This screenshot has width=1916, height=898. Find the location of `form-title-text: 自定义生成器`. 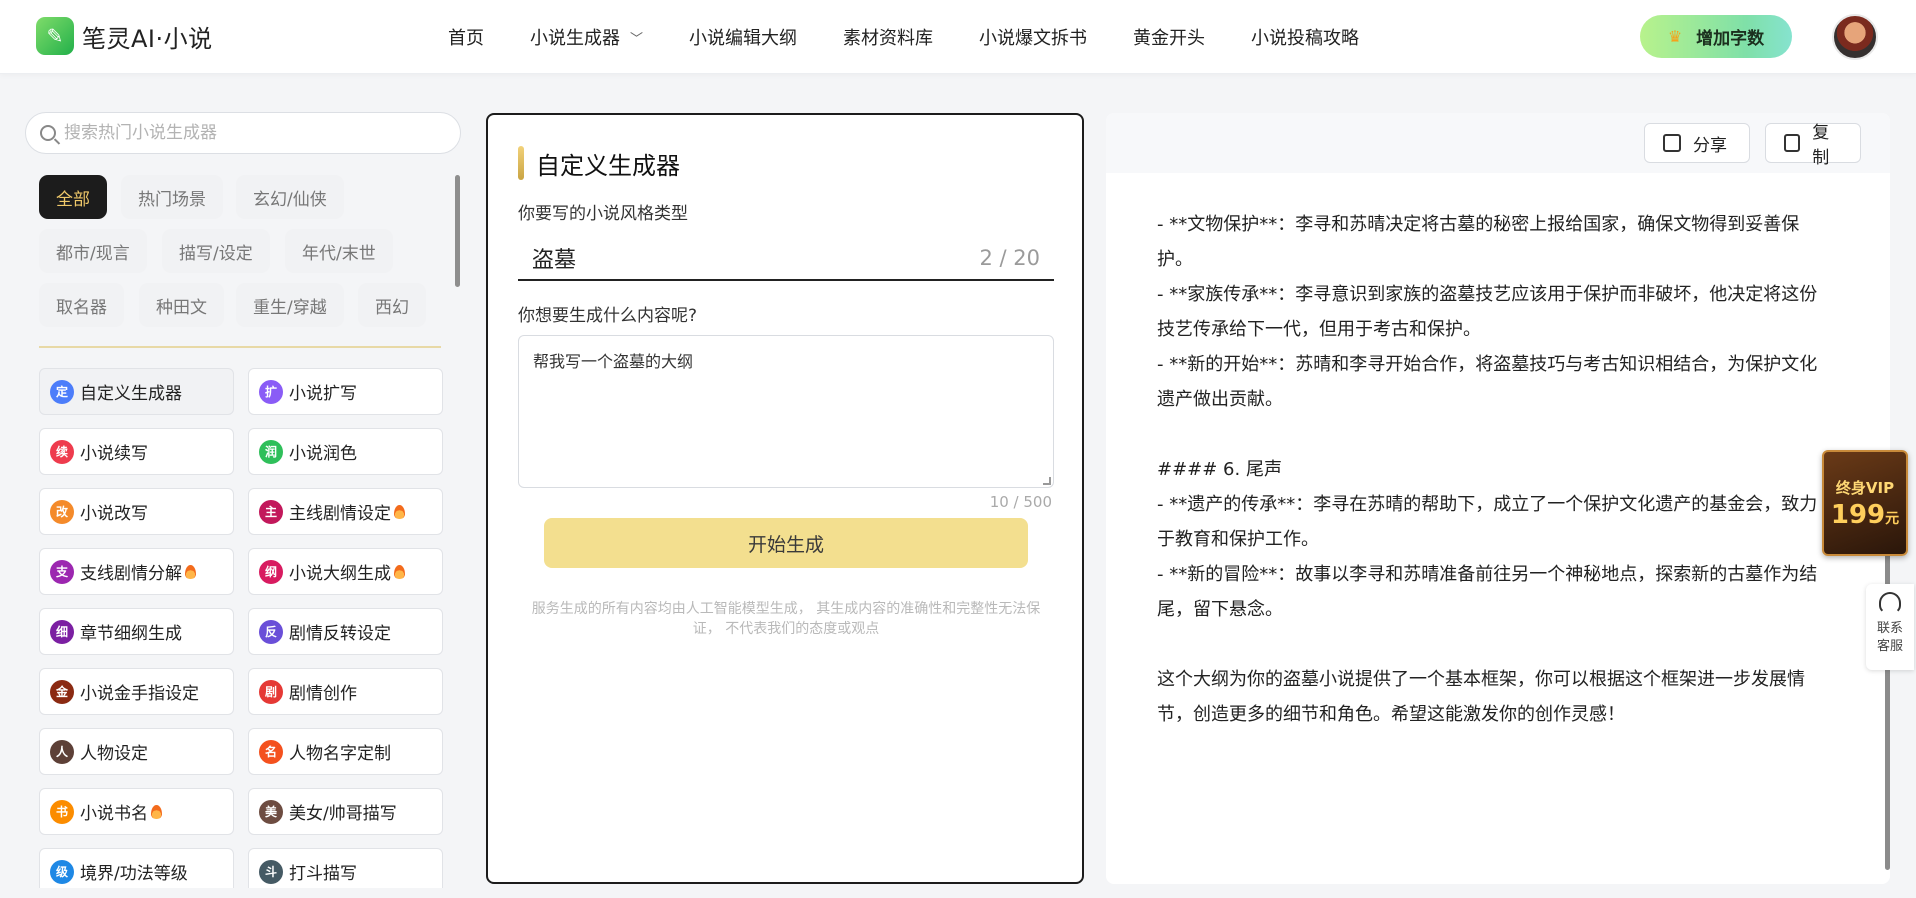

form-title-text: 自定义生成器 is located at coordinates (608, 165).